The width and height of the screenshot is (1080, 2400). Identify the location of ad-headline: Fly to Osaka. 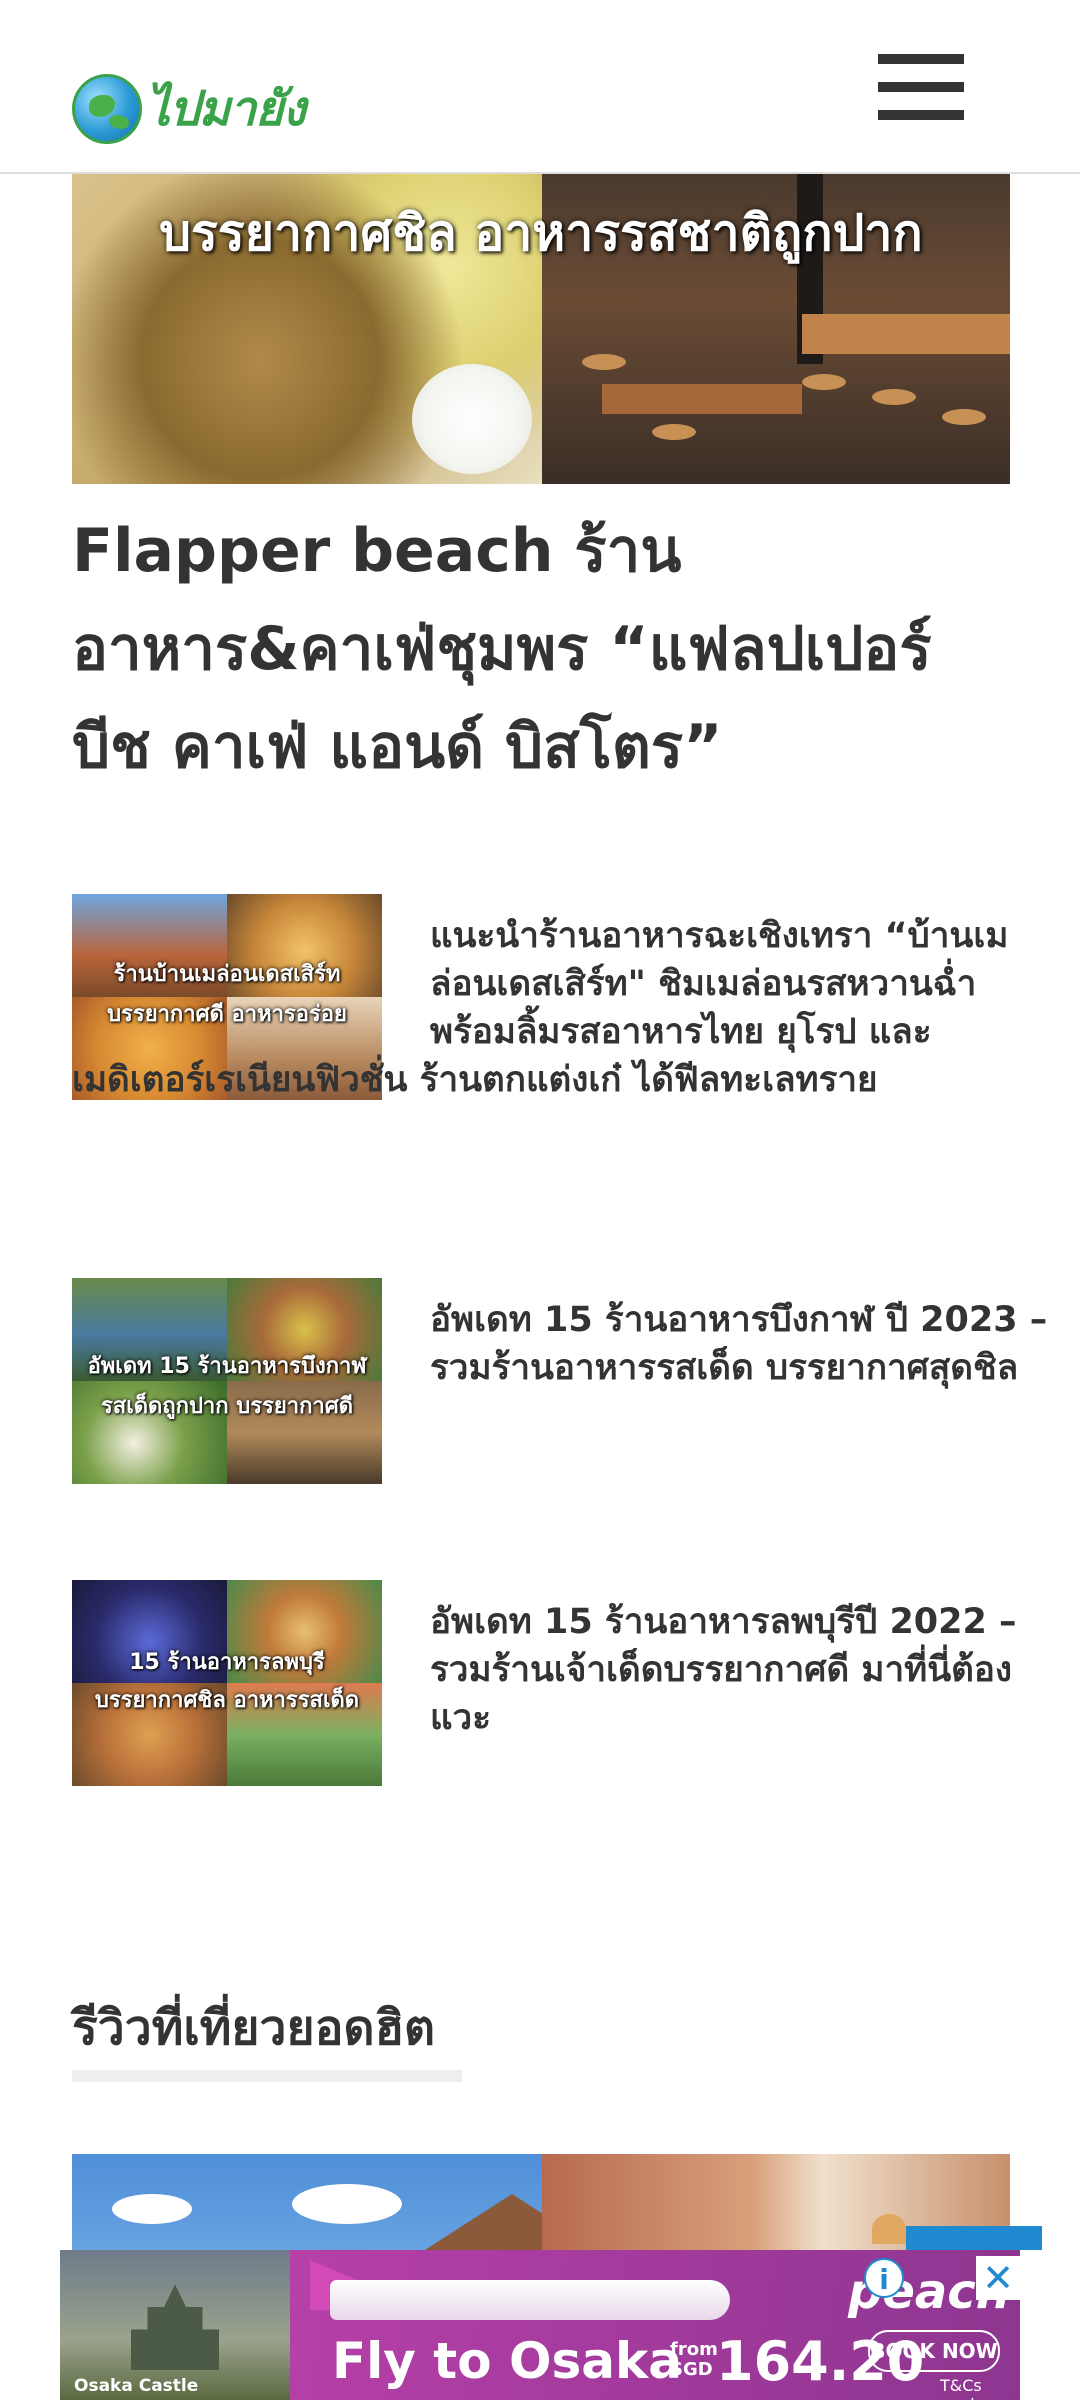
(507, 2361).